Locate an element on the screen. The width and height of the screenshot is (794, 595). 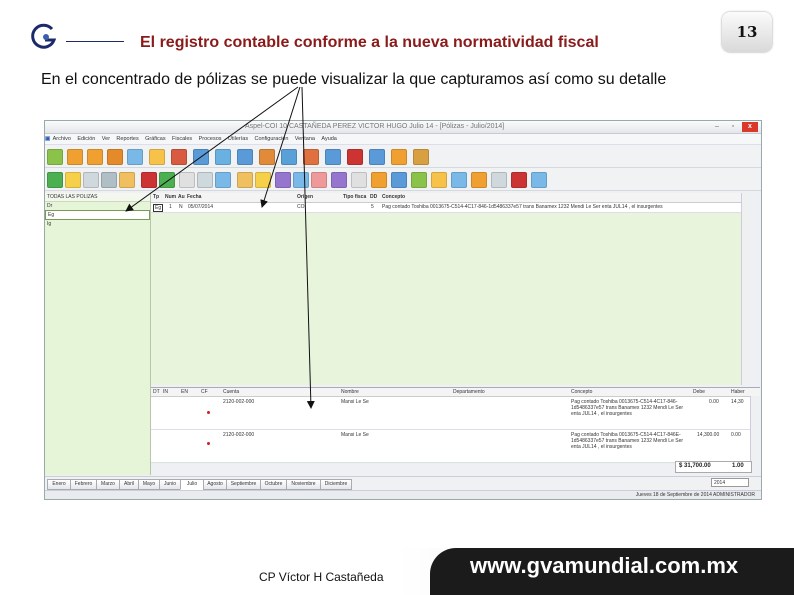
menu-procesos: Procesos is located at coordinates (210, 139).